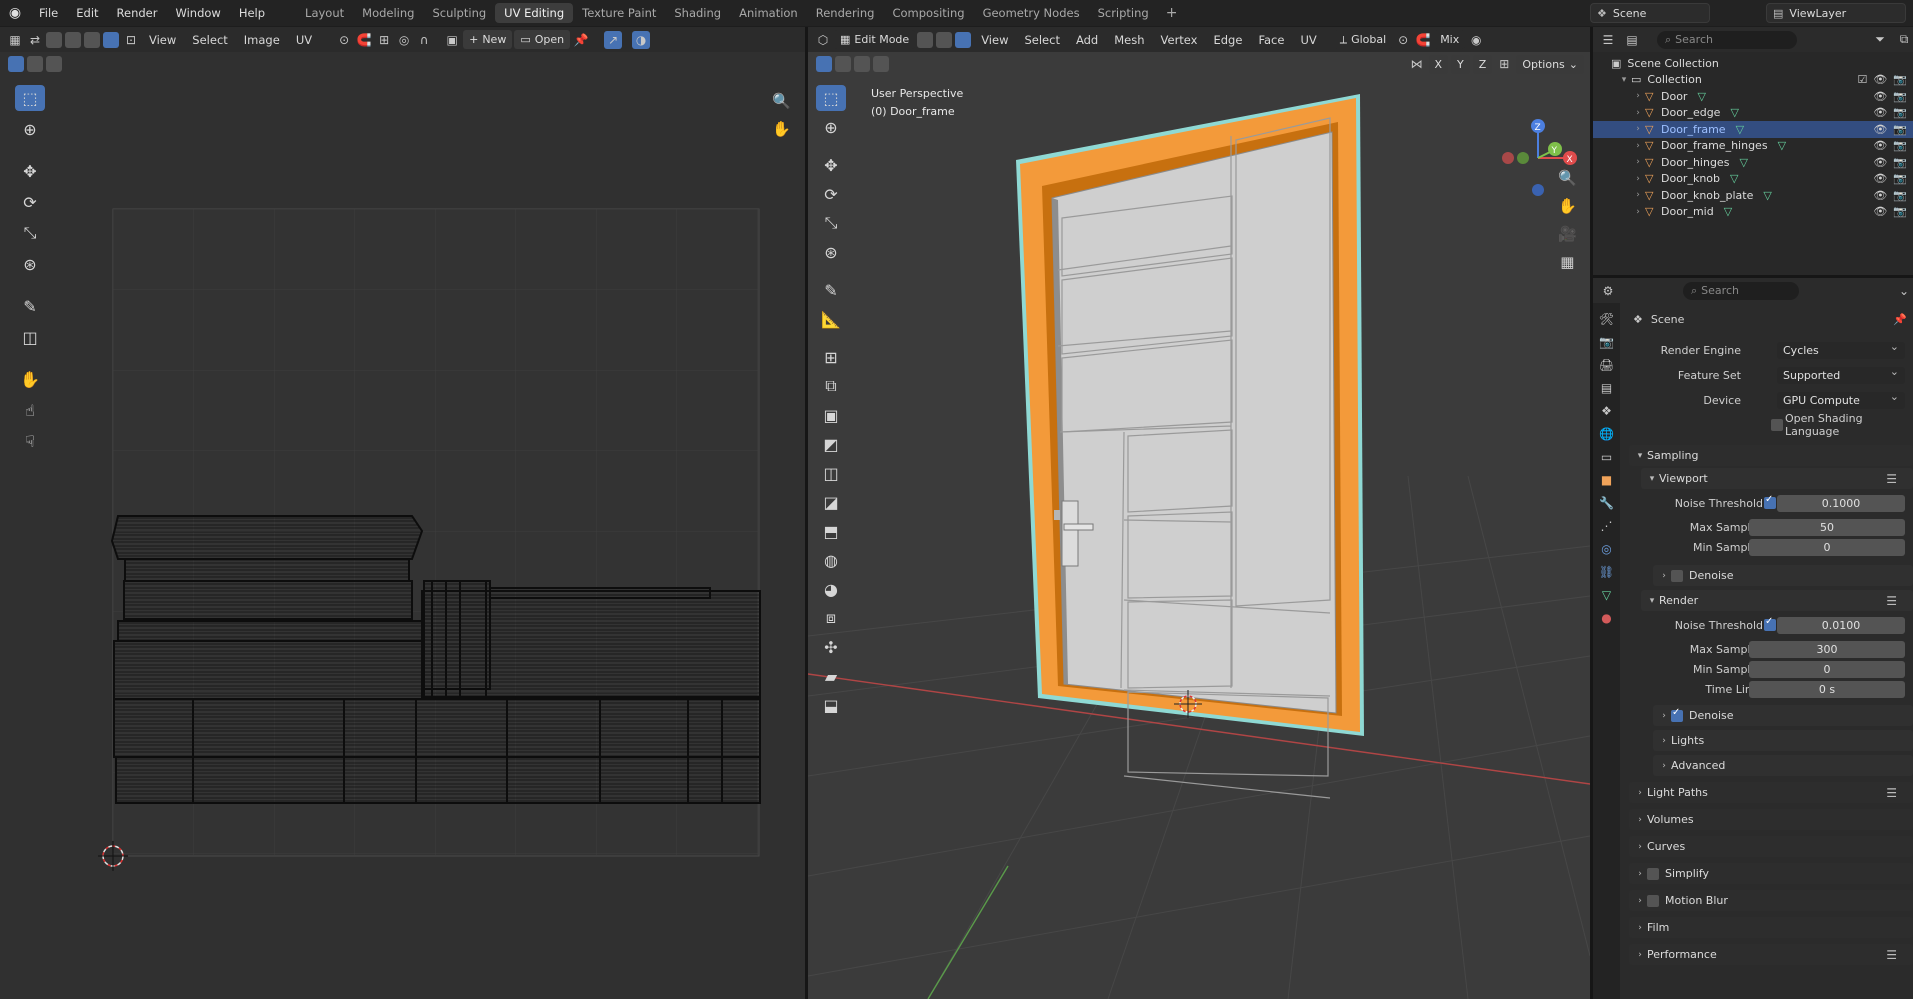  I want to click on gizmo-neg-y-icon, so click(1523, 158).